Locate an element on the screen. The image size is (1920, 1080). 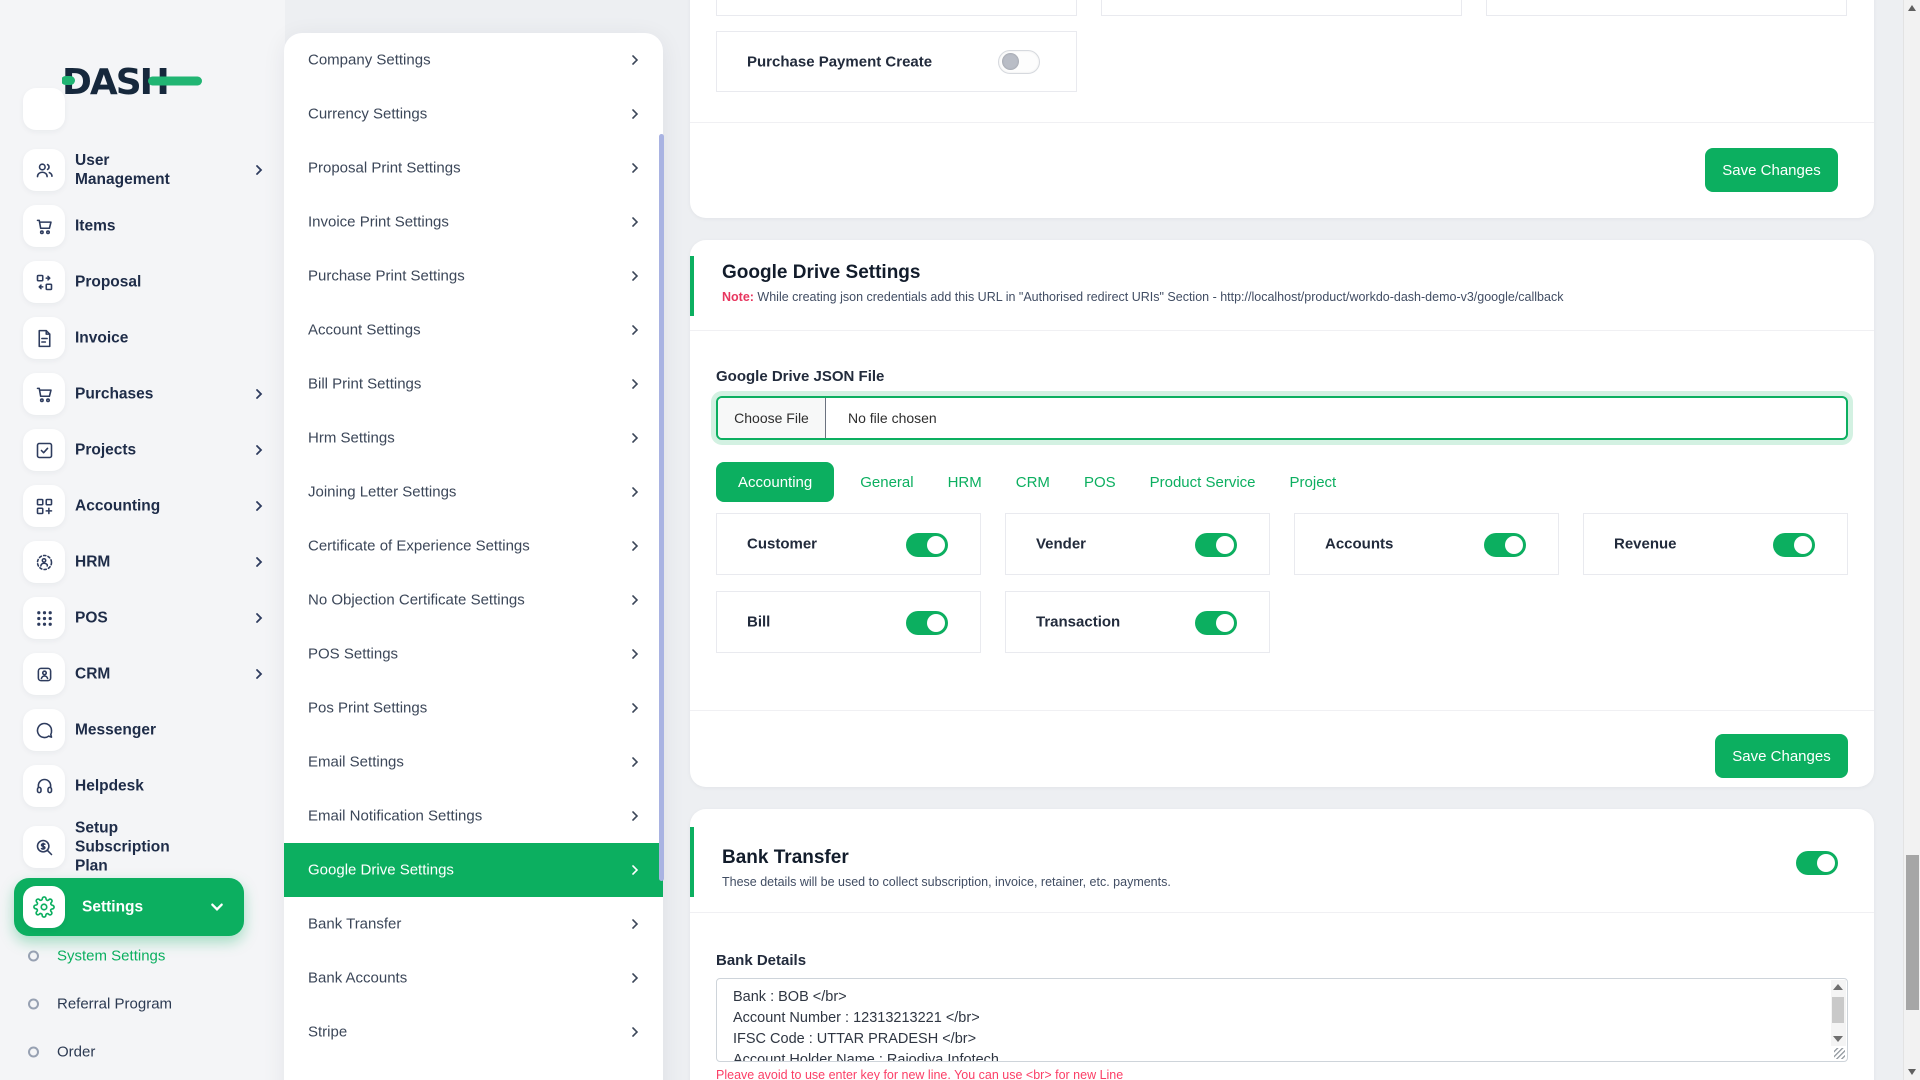
toggle-label: Purchase Payment Create is located at coordinates (840, 61).